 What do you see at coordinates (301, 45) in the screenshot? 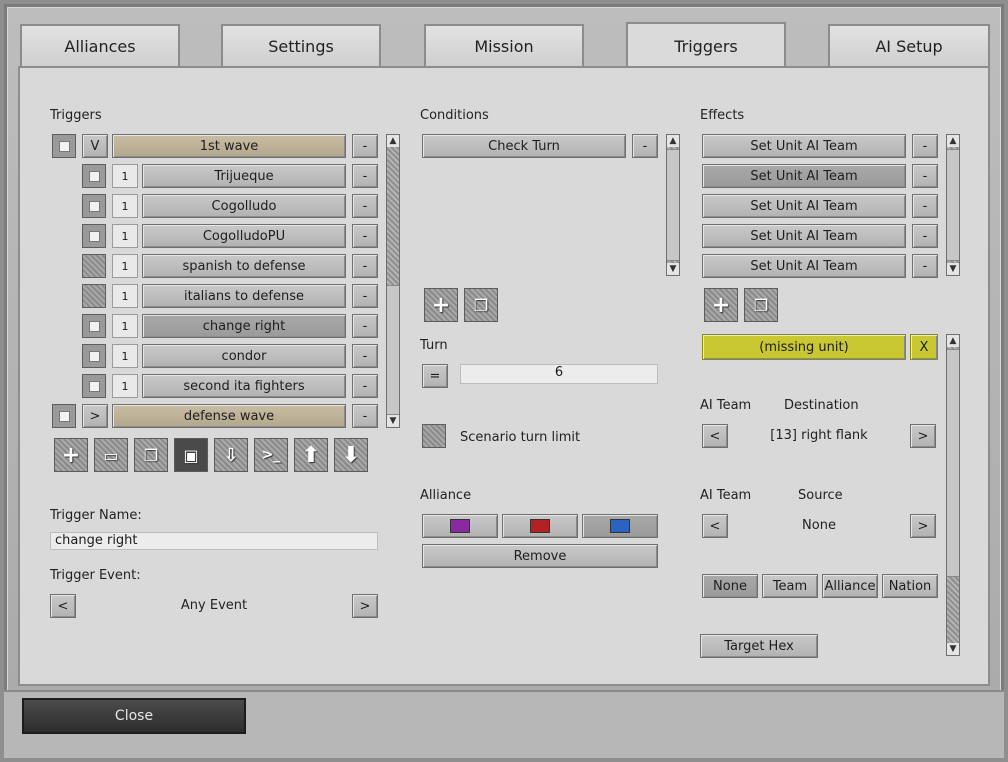
I see `tab-settings: Settings` at bounding box center [301, 45].